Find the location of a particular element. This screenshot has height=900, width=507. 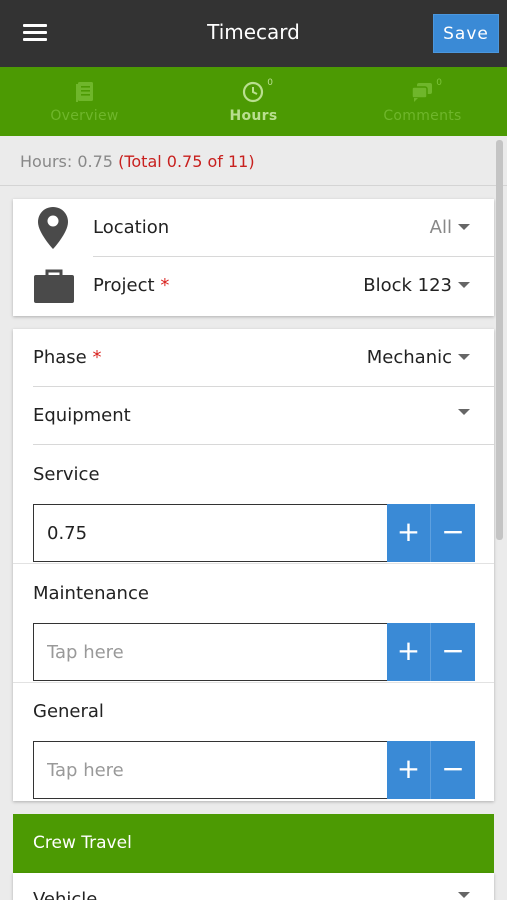

hours-summary: Hours: 0.75 (Total 0.75 of 11) is located at coordinates (253, 161).